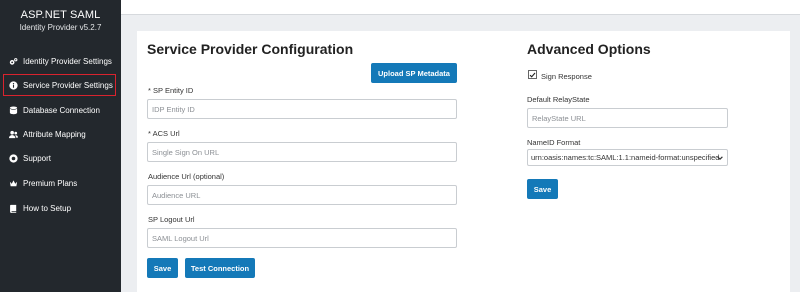 This screenshot has width=800, height=292. Describe the element at coordinates (37, 158) in the screenshot. I see `sidebar-item-label: Support` at that location.